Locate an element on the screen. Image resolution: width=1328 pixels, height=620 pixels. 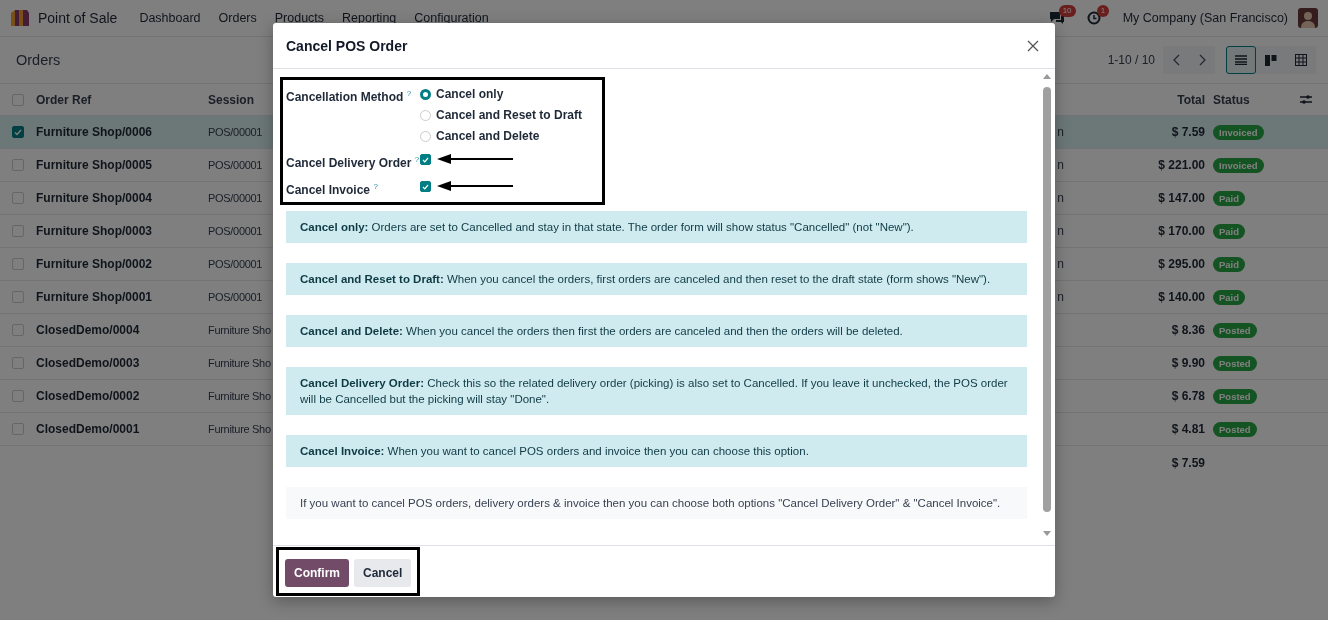
settings-sliders-icon is located at coordinates (1306, 99).